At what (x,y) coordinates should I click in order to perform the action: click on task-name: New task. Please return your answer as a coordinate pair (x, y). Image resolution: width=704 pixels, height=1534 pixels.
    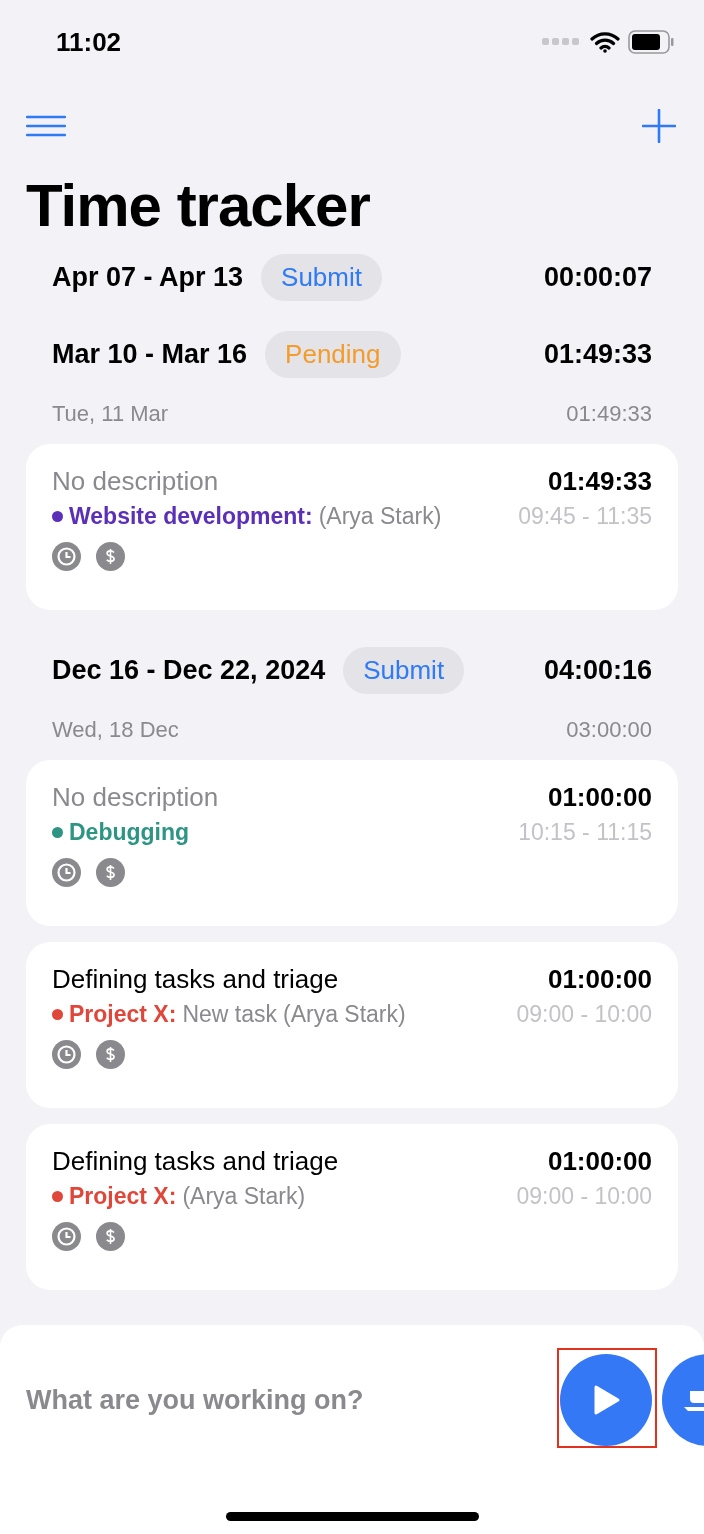
    Looking at the image, I should click on (229, 1014).